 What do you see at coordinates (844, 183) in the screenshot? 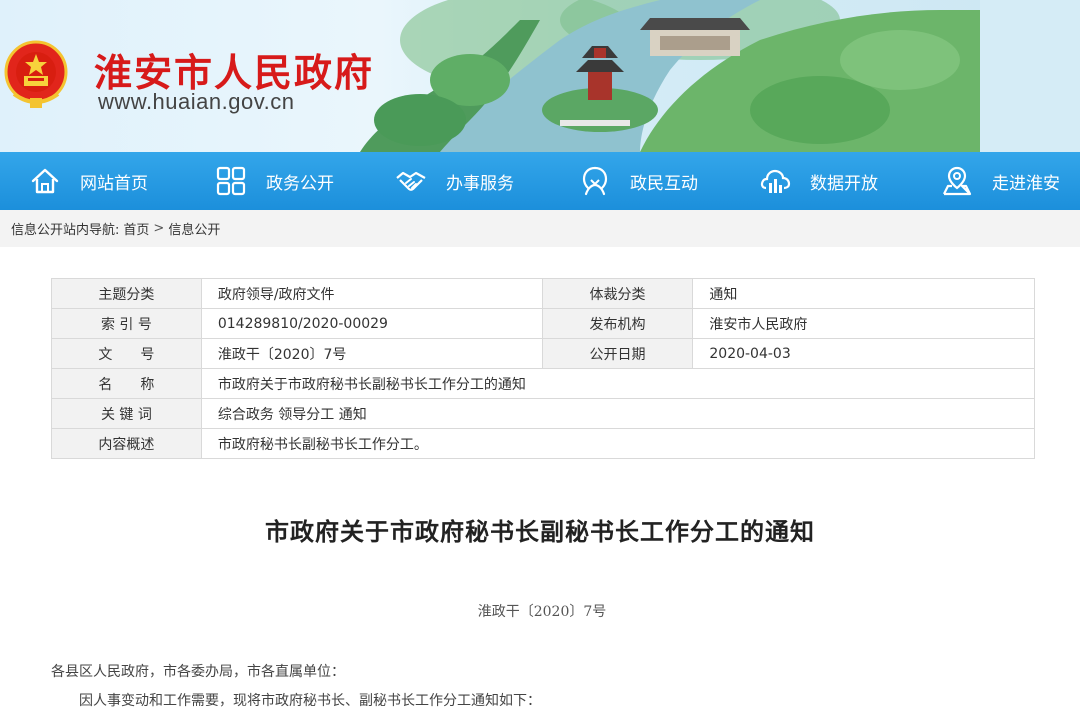
I see `nav-label-open-data: 数据开放` at bounding box center [844, 183].